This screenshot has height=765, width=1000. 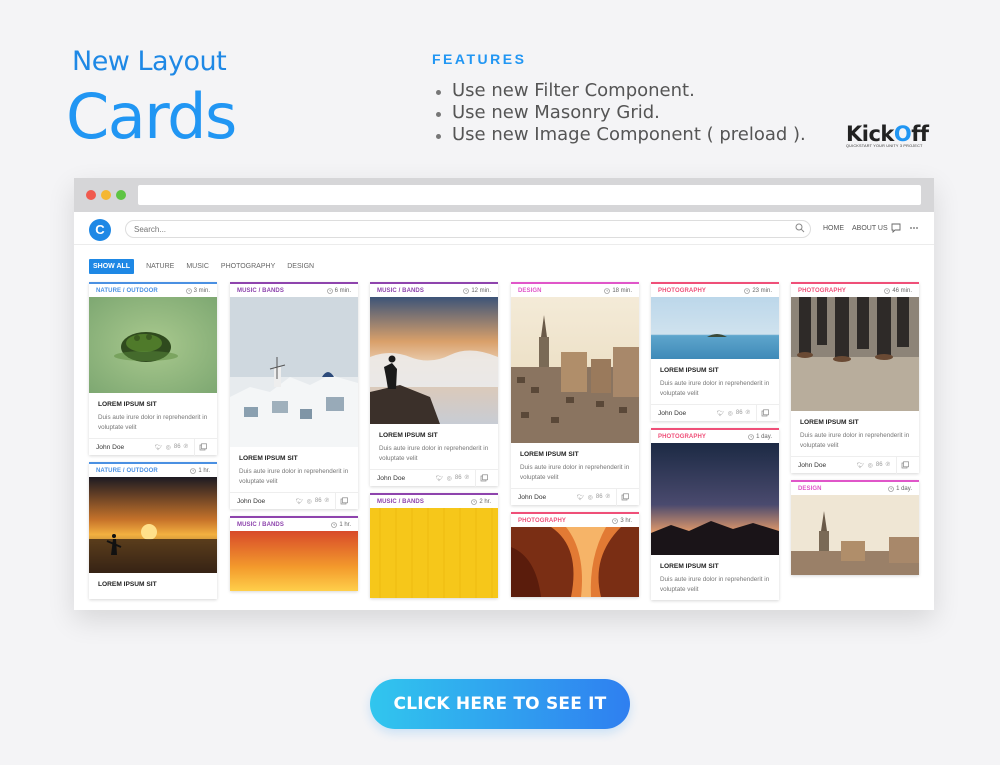 I want to click on card-image-yellow-texture, so click(x=434, y=553).